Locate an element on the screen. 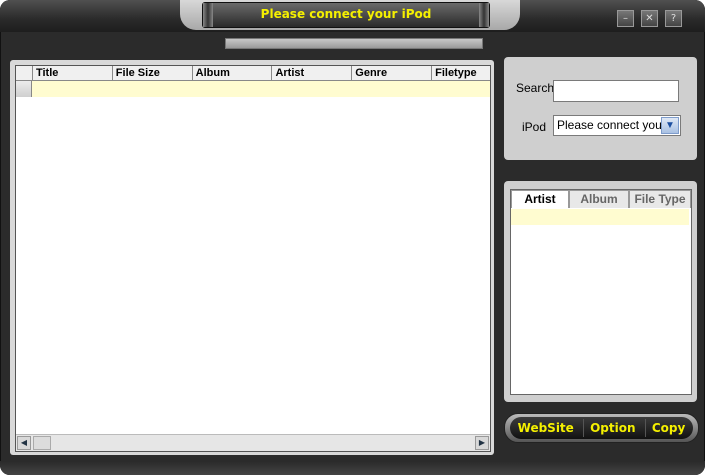 Image resolution: width=705 pixels, height=475 pixels. column-genre: Genre is located at coordinates (392, 73).